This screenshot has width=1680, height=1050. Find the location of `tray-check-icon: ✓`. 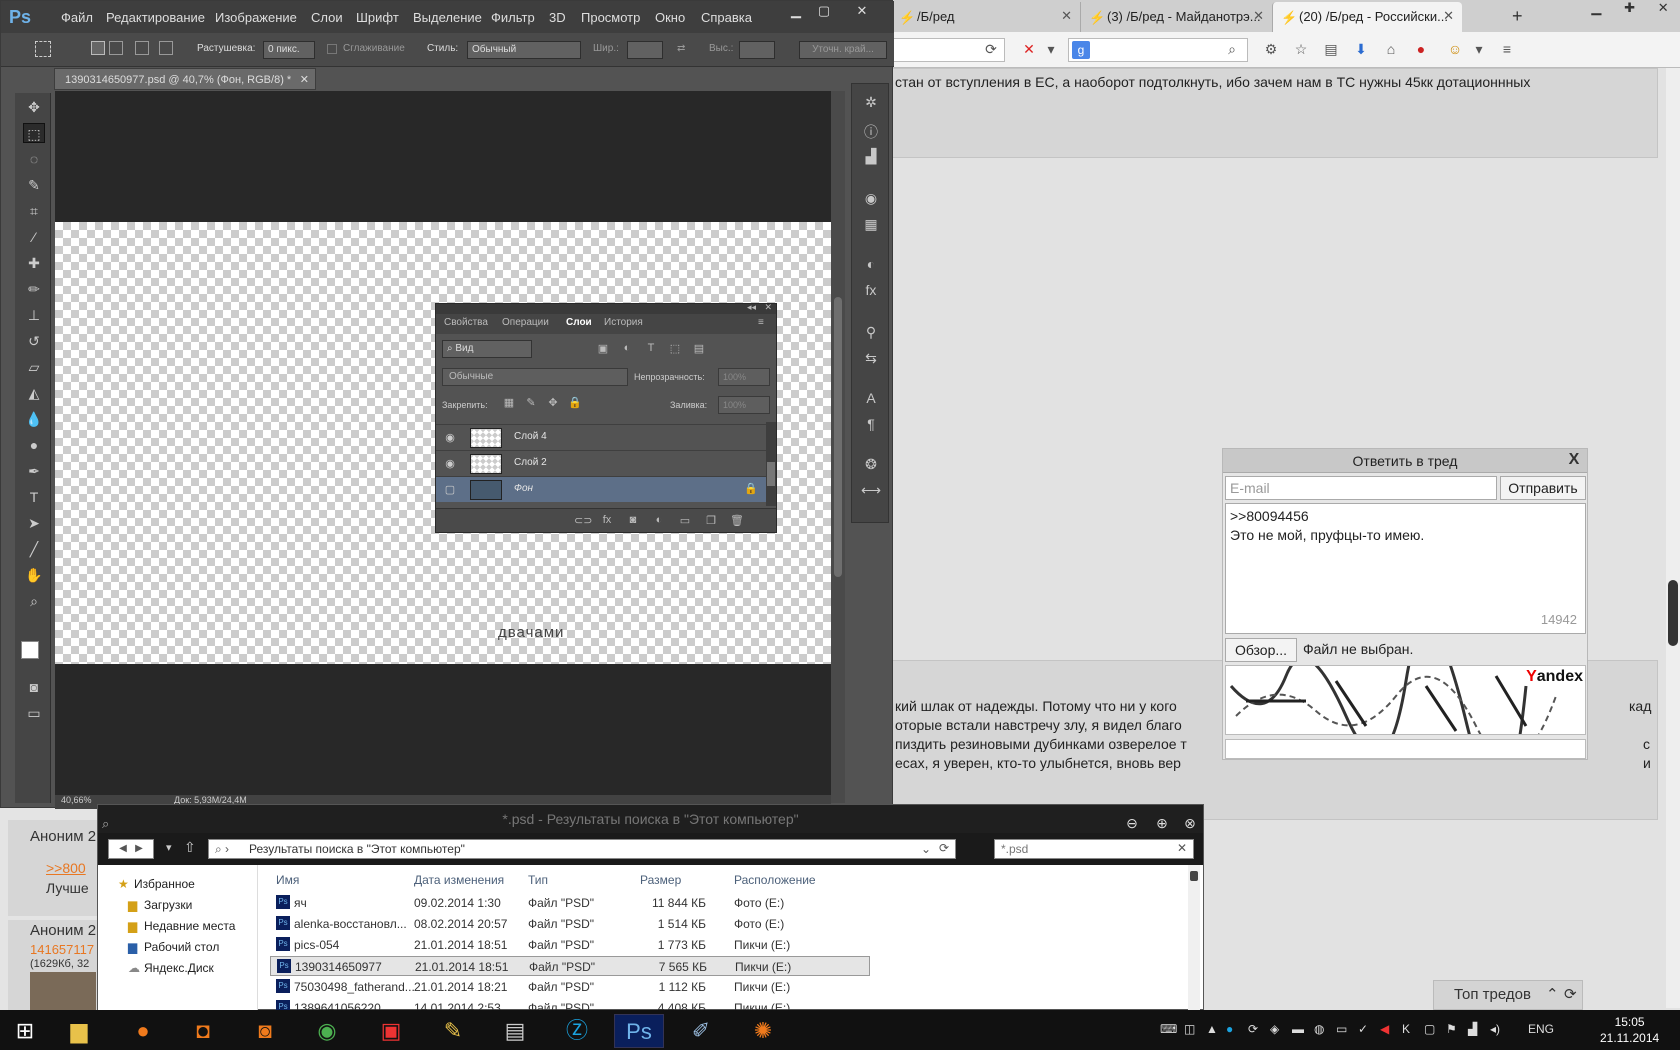

tray-check-icon: ✓ is located at coordinates (1363, 1029).